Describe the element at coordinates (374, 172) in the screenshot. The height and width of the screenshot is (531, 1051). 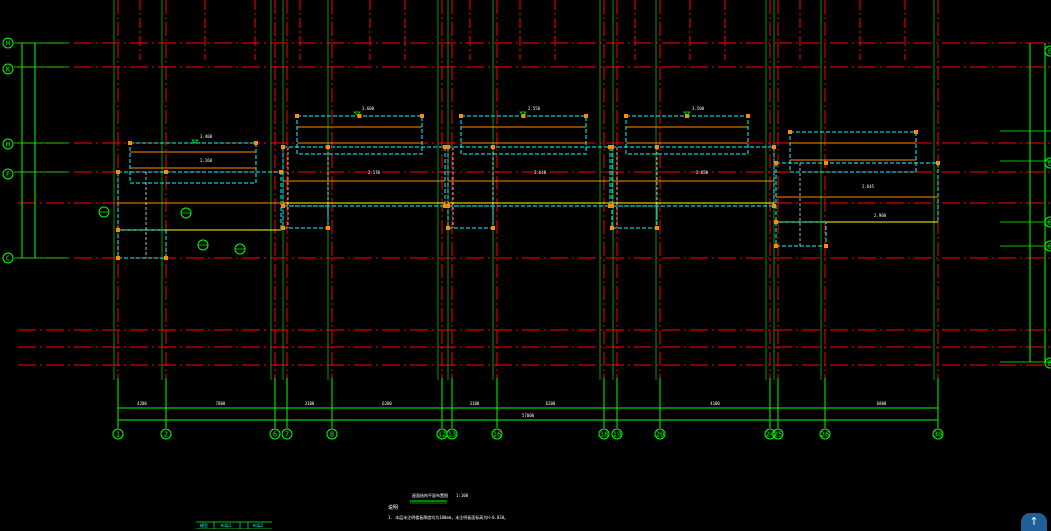
I see `room-area-label: 2.570` at that location.